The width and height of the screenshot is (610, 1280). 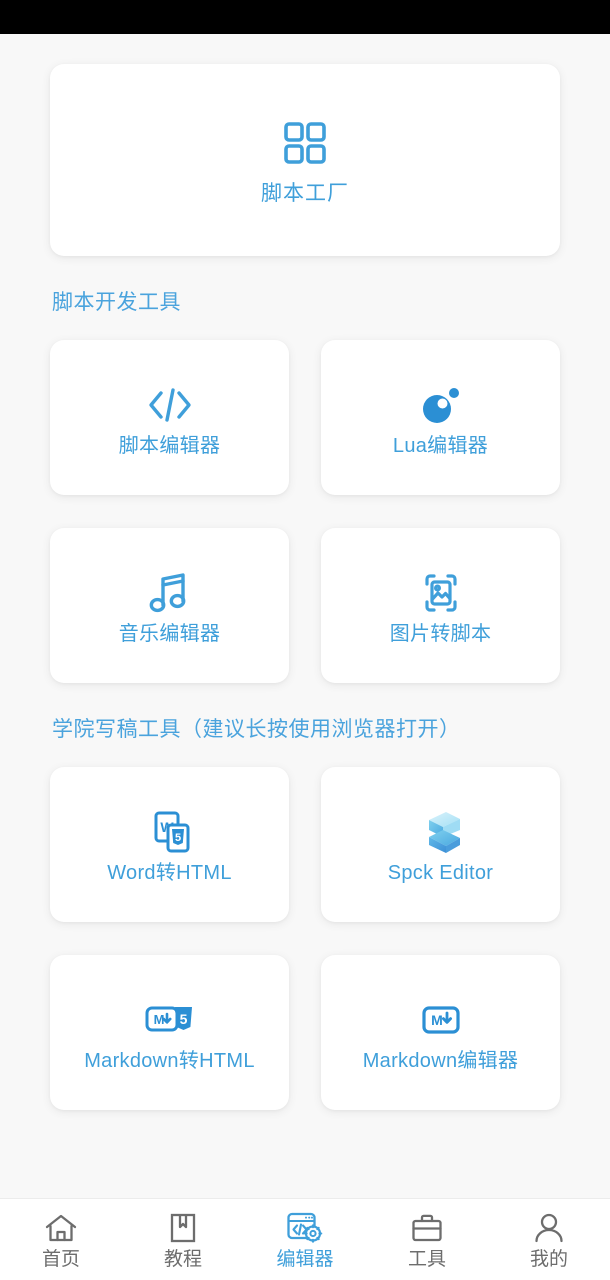 What do you see at coordinates (437, 1020) in the screenshot?
I see `svg-text: M` at bounding box center [437, 1020].